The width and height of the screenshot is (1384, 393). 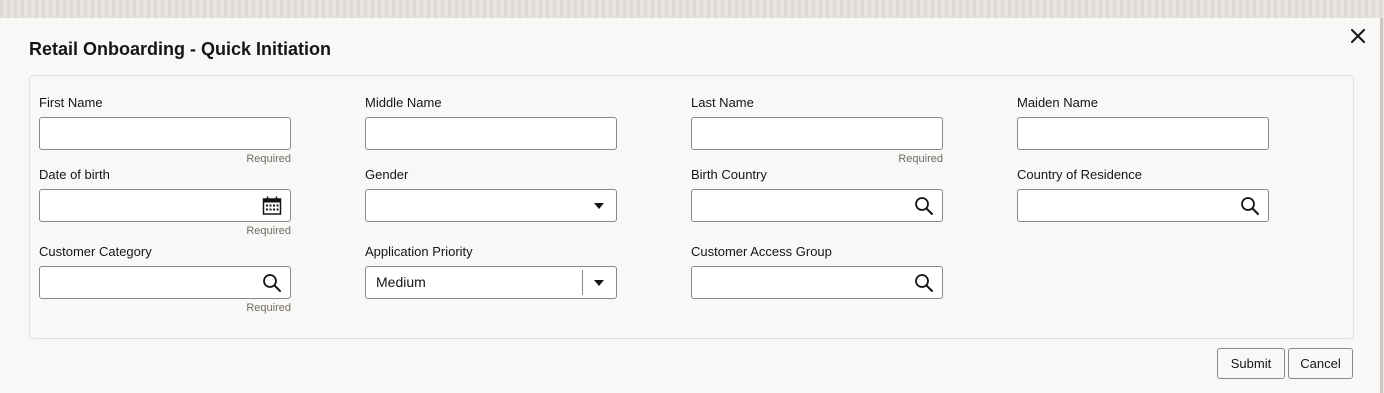 What do you see at coordinates (403, 102) in the screenshot?
I see `middle-name-label: Middle Name` at bounding box center [403, 102].